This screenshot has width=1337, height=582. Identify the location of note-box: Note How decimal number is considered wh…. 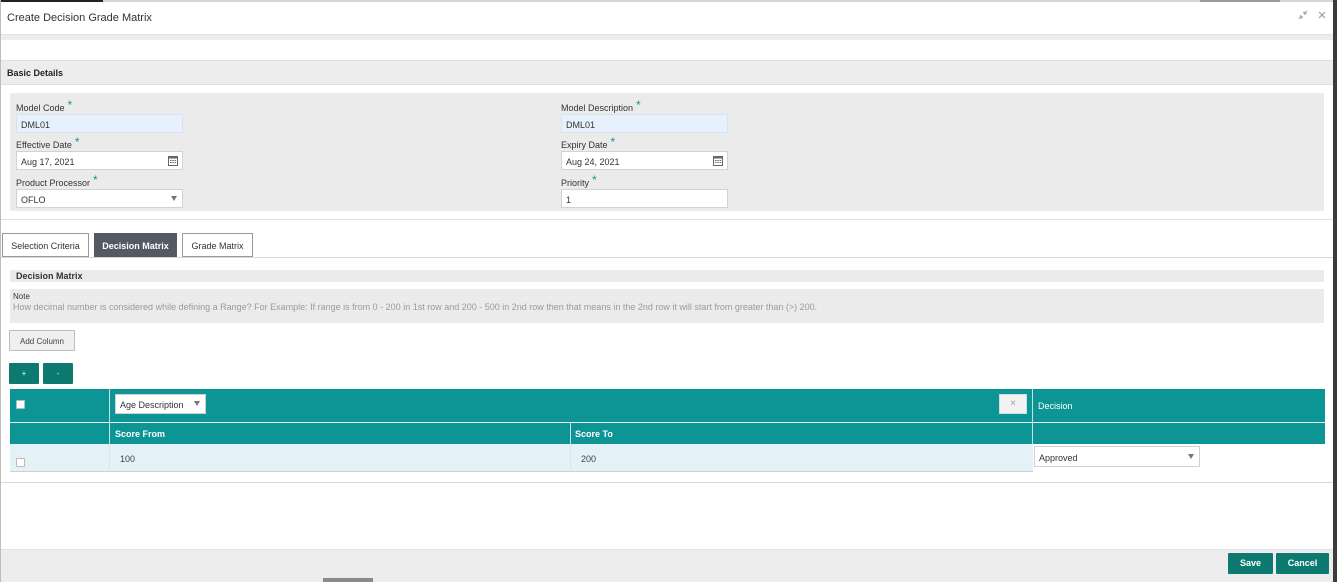
(667, 306).